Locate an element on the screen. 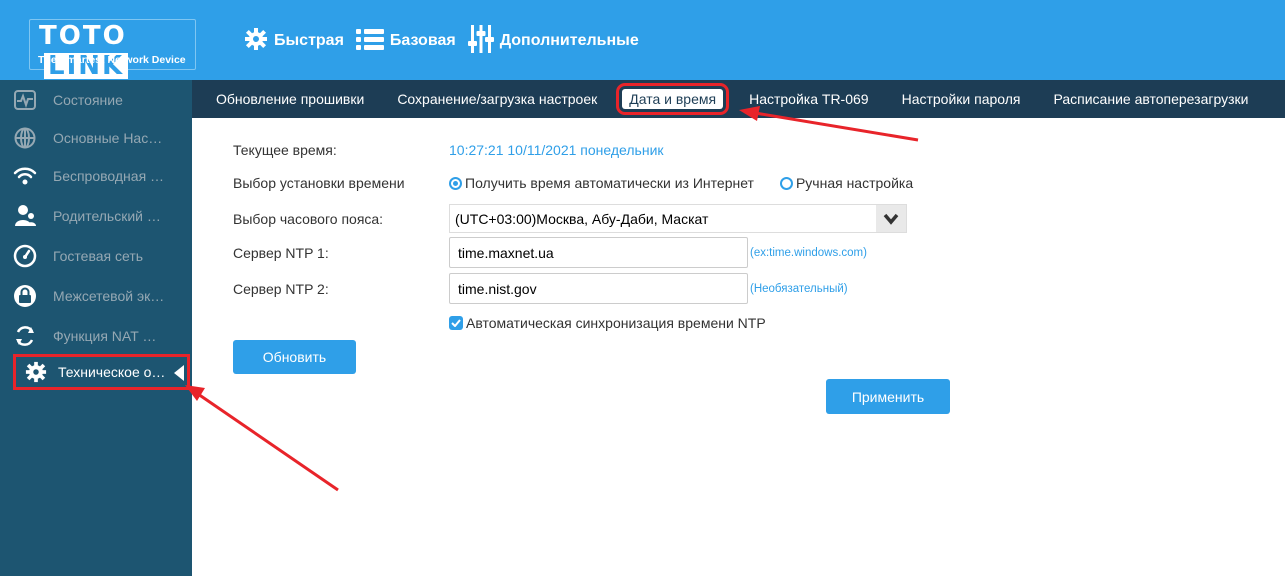 The height and width of the screenshot is (576, 1285). radio-auto-time is located at coordinates (455, 183).